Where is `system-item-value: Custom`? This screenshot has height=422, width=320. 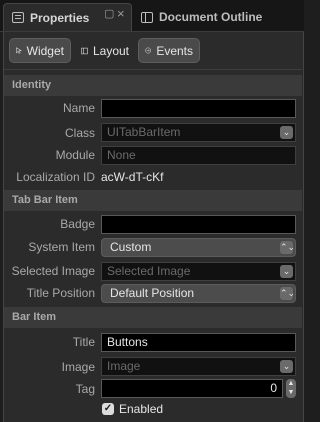
system-item-value: Custom is located at coordinates (131, 247).